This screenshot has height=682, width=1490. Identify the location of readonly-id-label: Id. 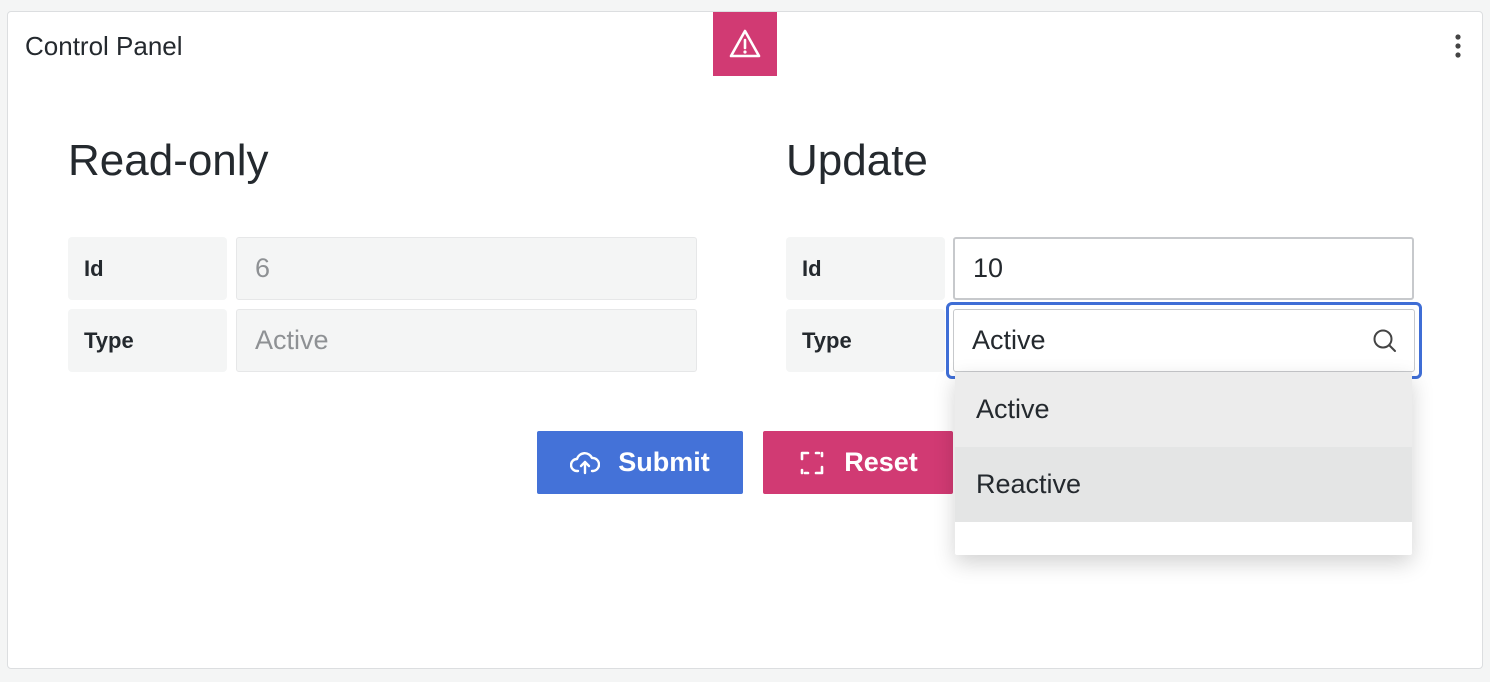
(147, 268).